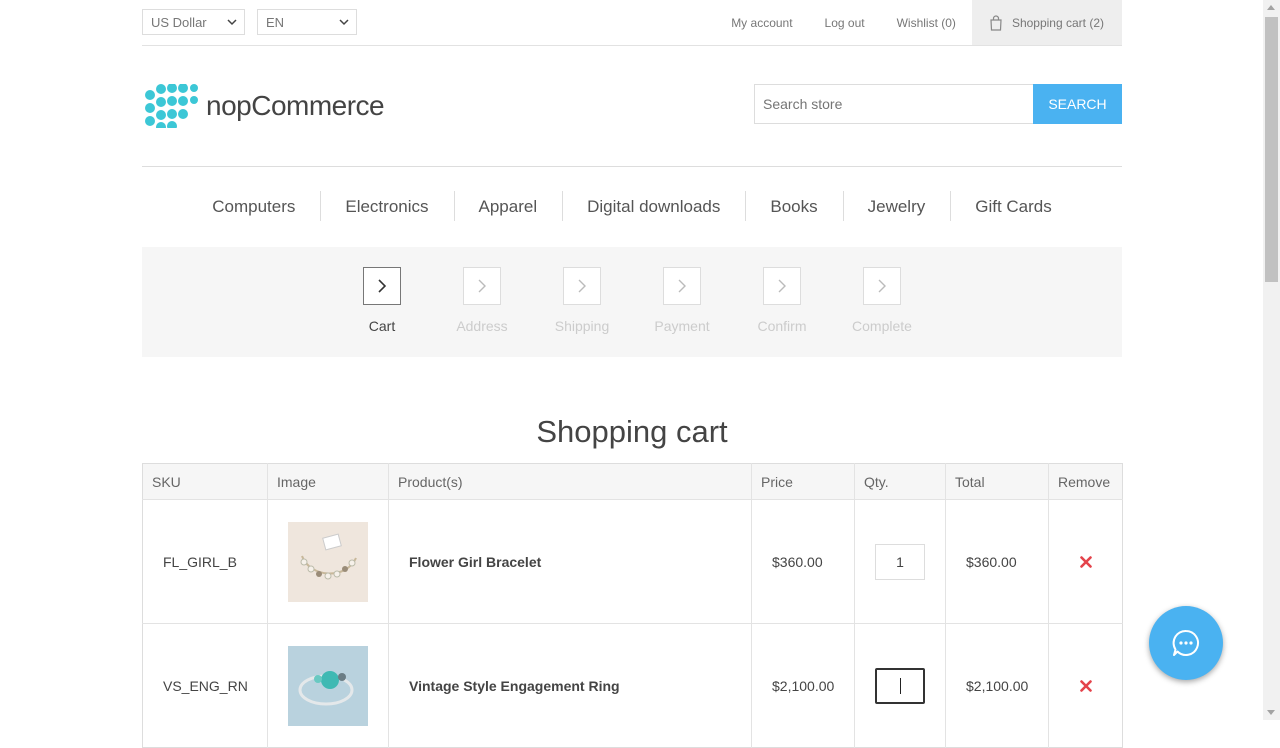 The image size is (1280, 748). What do you see at coordinates (205, 561) in the screenshot?
I see `sku-cell: FL_GIRL_B` at bounding box center [205, 561].